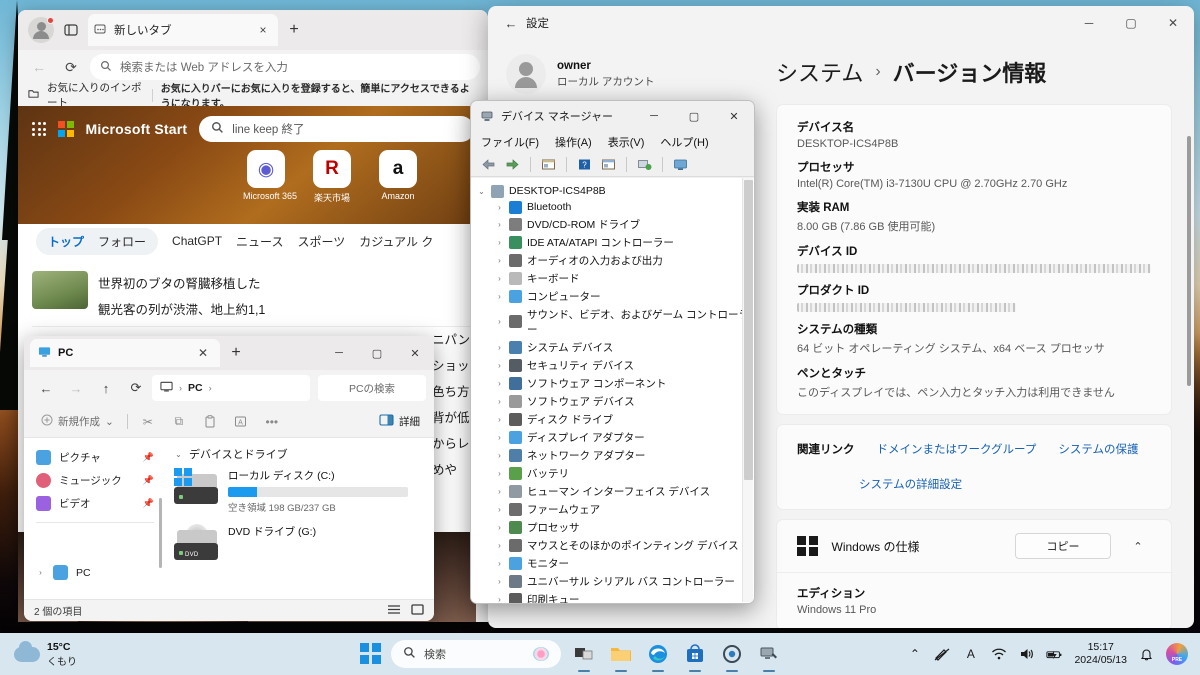 This screenshot has height=675, width=1200. I want to click on sidebar-item-pictures: ピクチャ 📌, so click(95, 457).